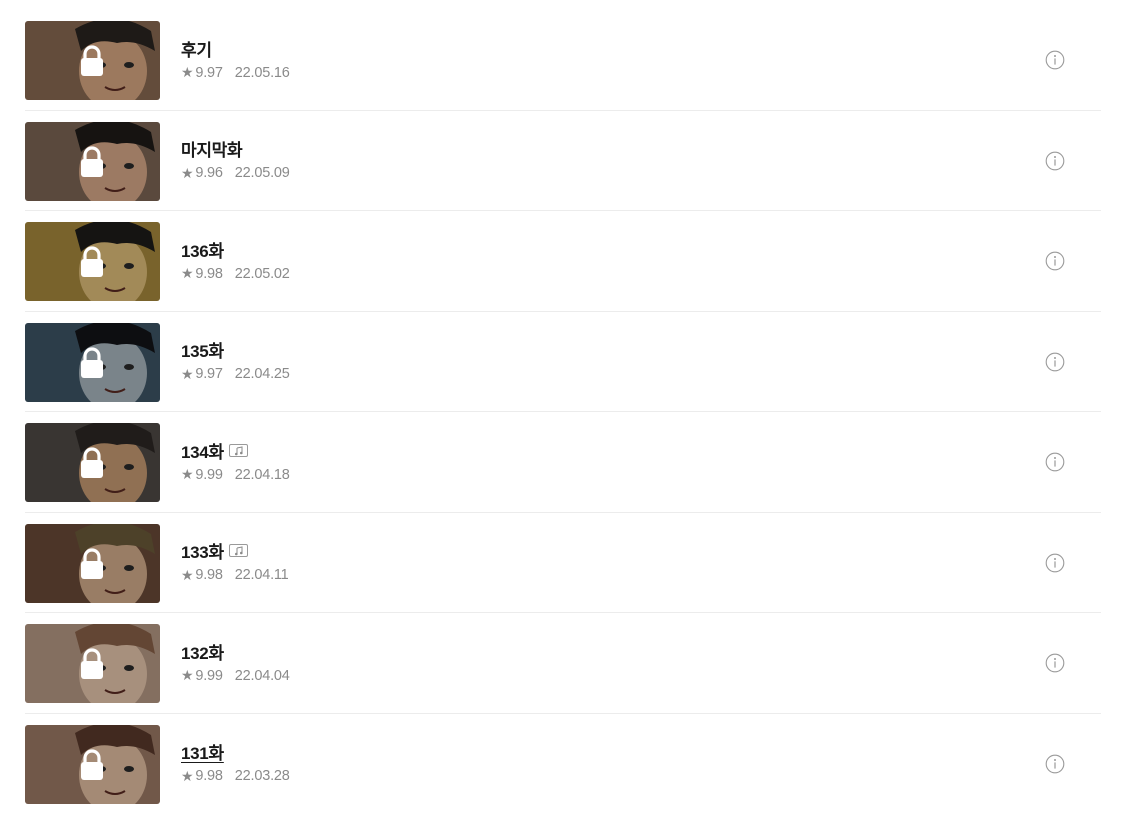 The height and width of the screenshot is (814, 1140). I want to click on episode-info: 후기 ★ 9.97 22.05.16, so click(235, 59).